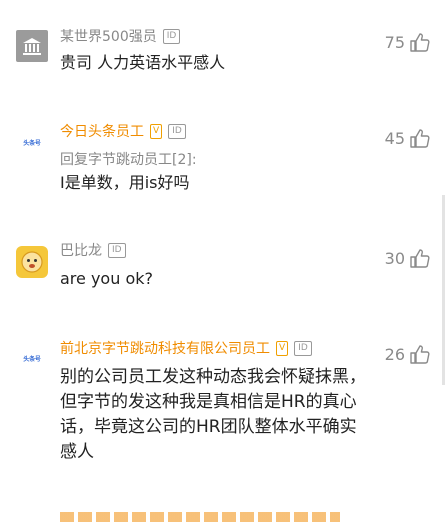 The height and width of the screenshot is (522, 445). Describe the element at coordinates (408, 138) in the screenshot. I see `like-button: 45` at that location.